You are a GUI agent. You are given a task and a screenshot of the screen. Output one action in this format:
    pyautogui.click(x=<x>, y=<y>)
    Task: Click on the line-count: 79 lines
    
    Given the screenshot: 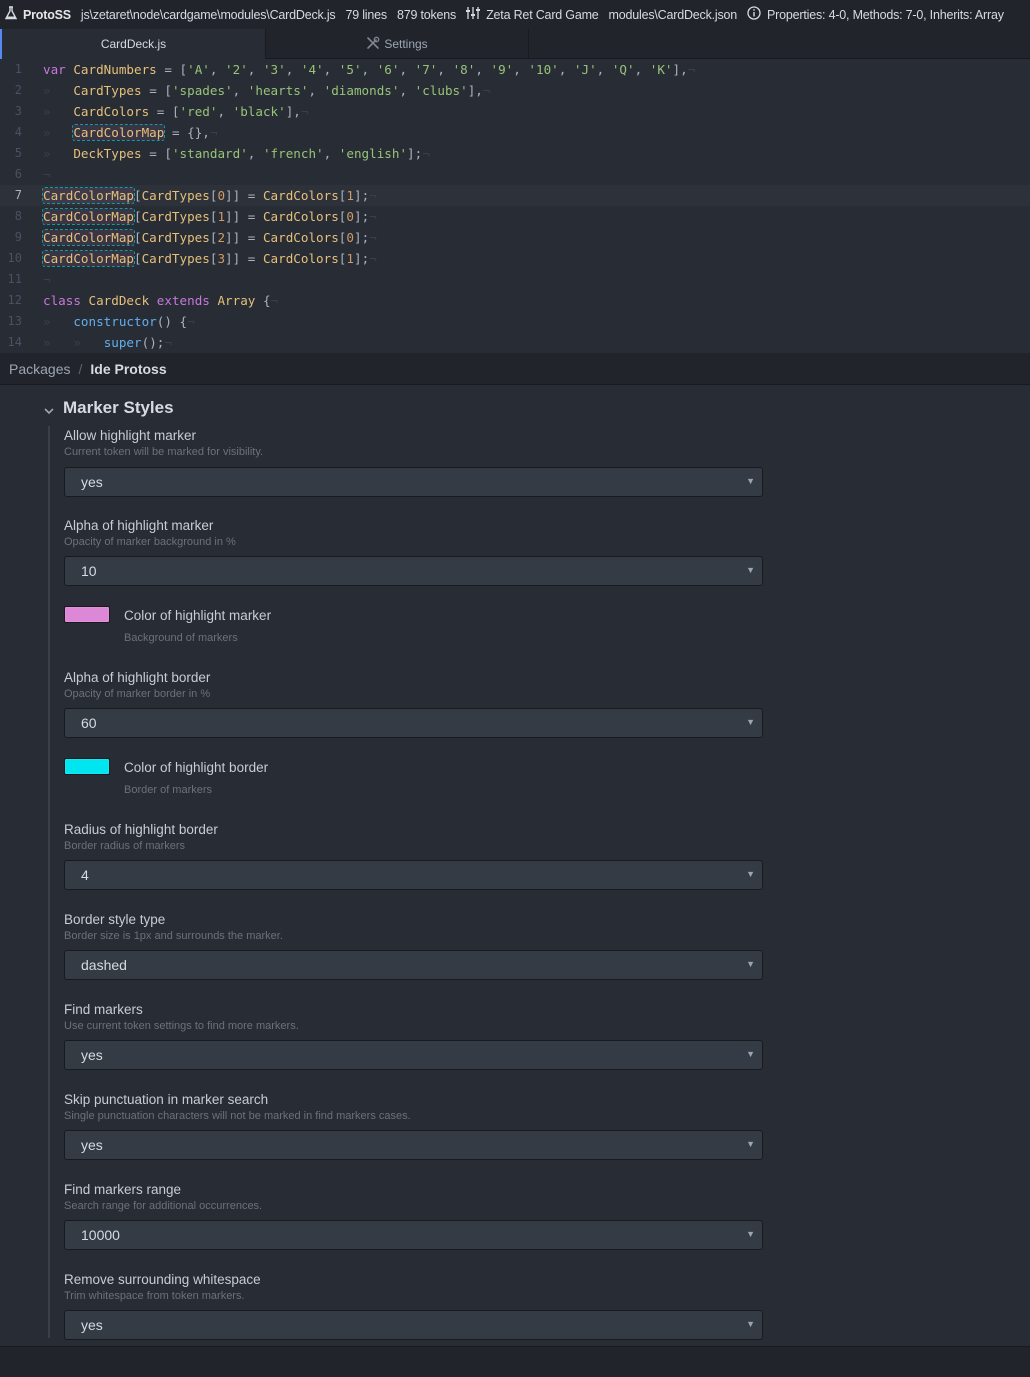 What is the action you would take?
    pyautogui.click(x=366, y=14)
    